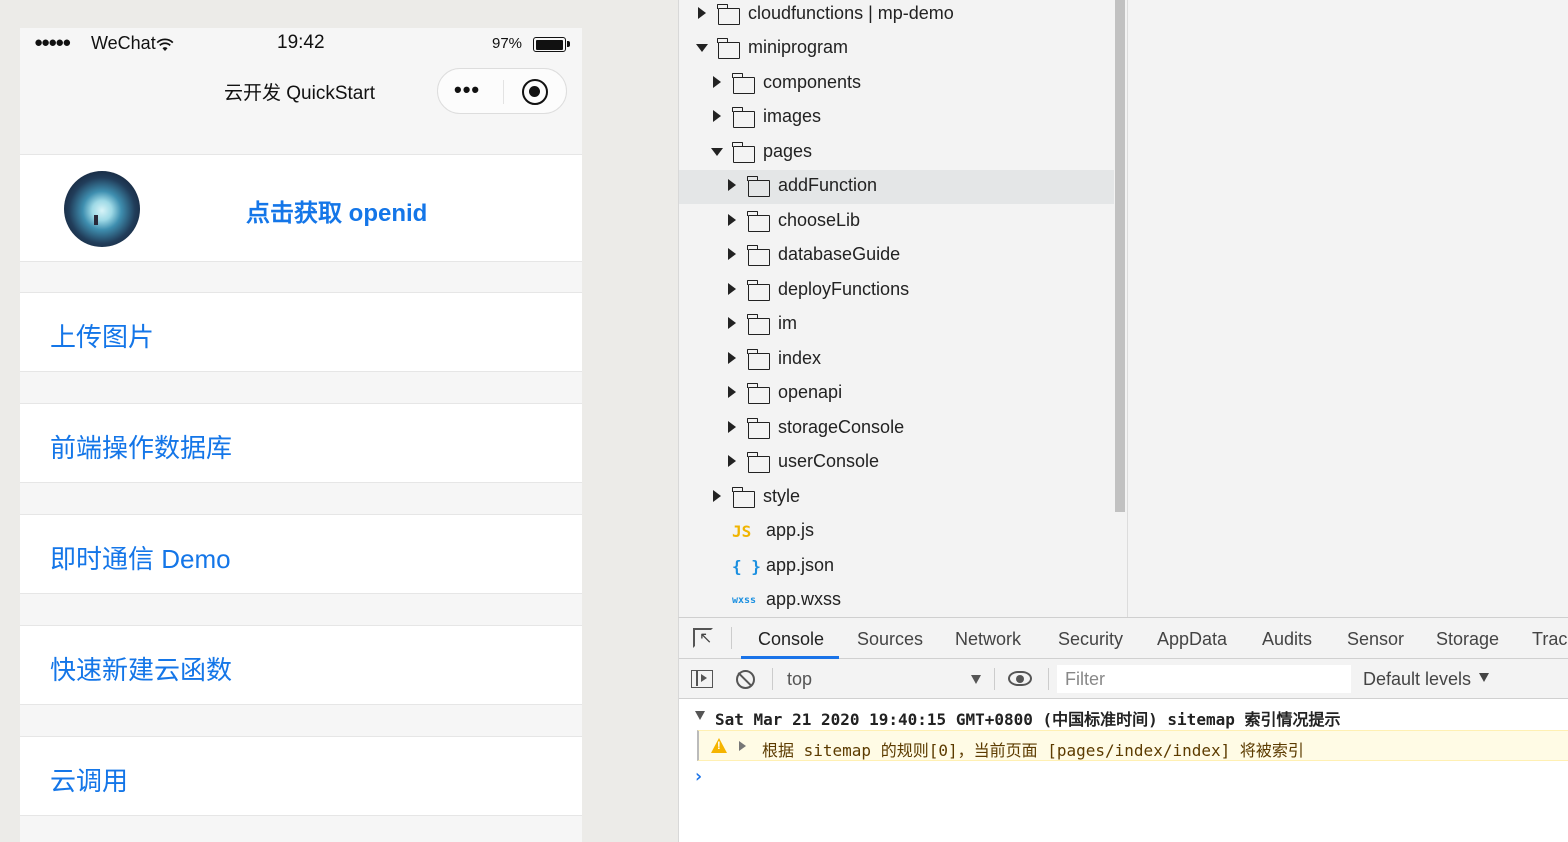 The image size is (1568, 842). Describe the element at coordinates (841, 427) in the screenshot. I see `tree-item-label: storageConsole` at that location.